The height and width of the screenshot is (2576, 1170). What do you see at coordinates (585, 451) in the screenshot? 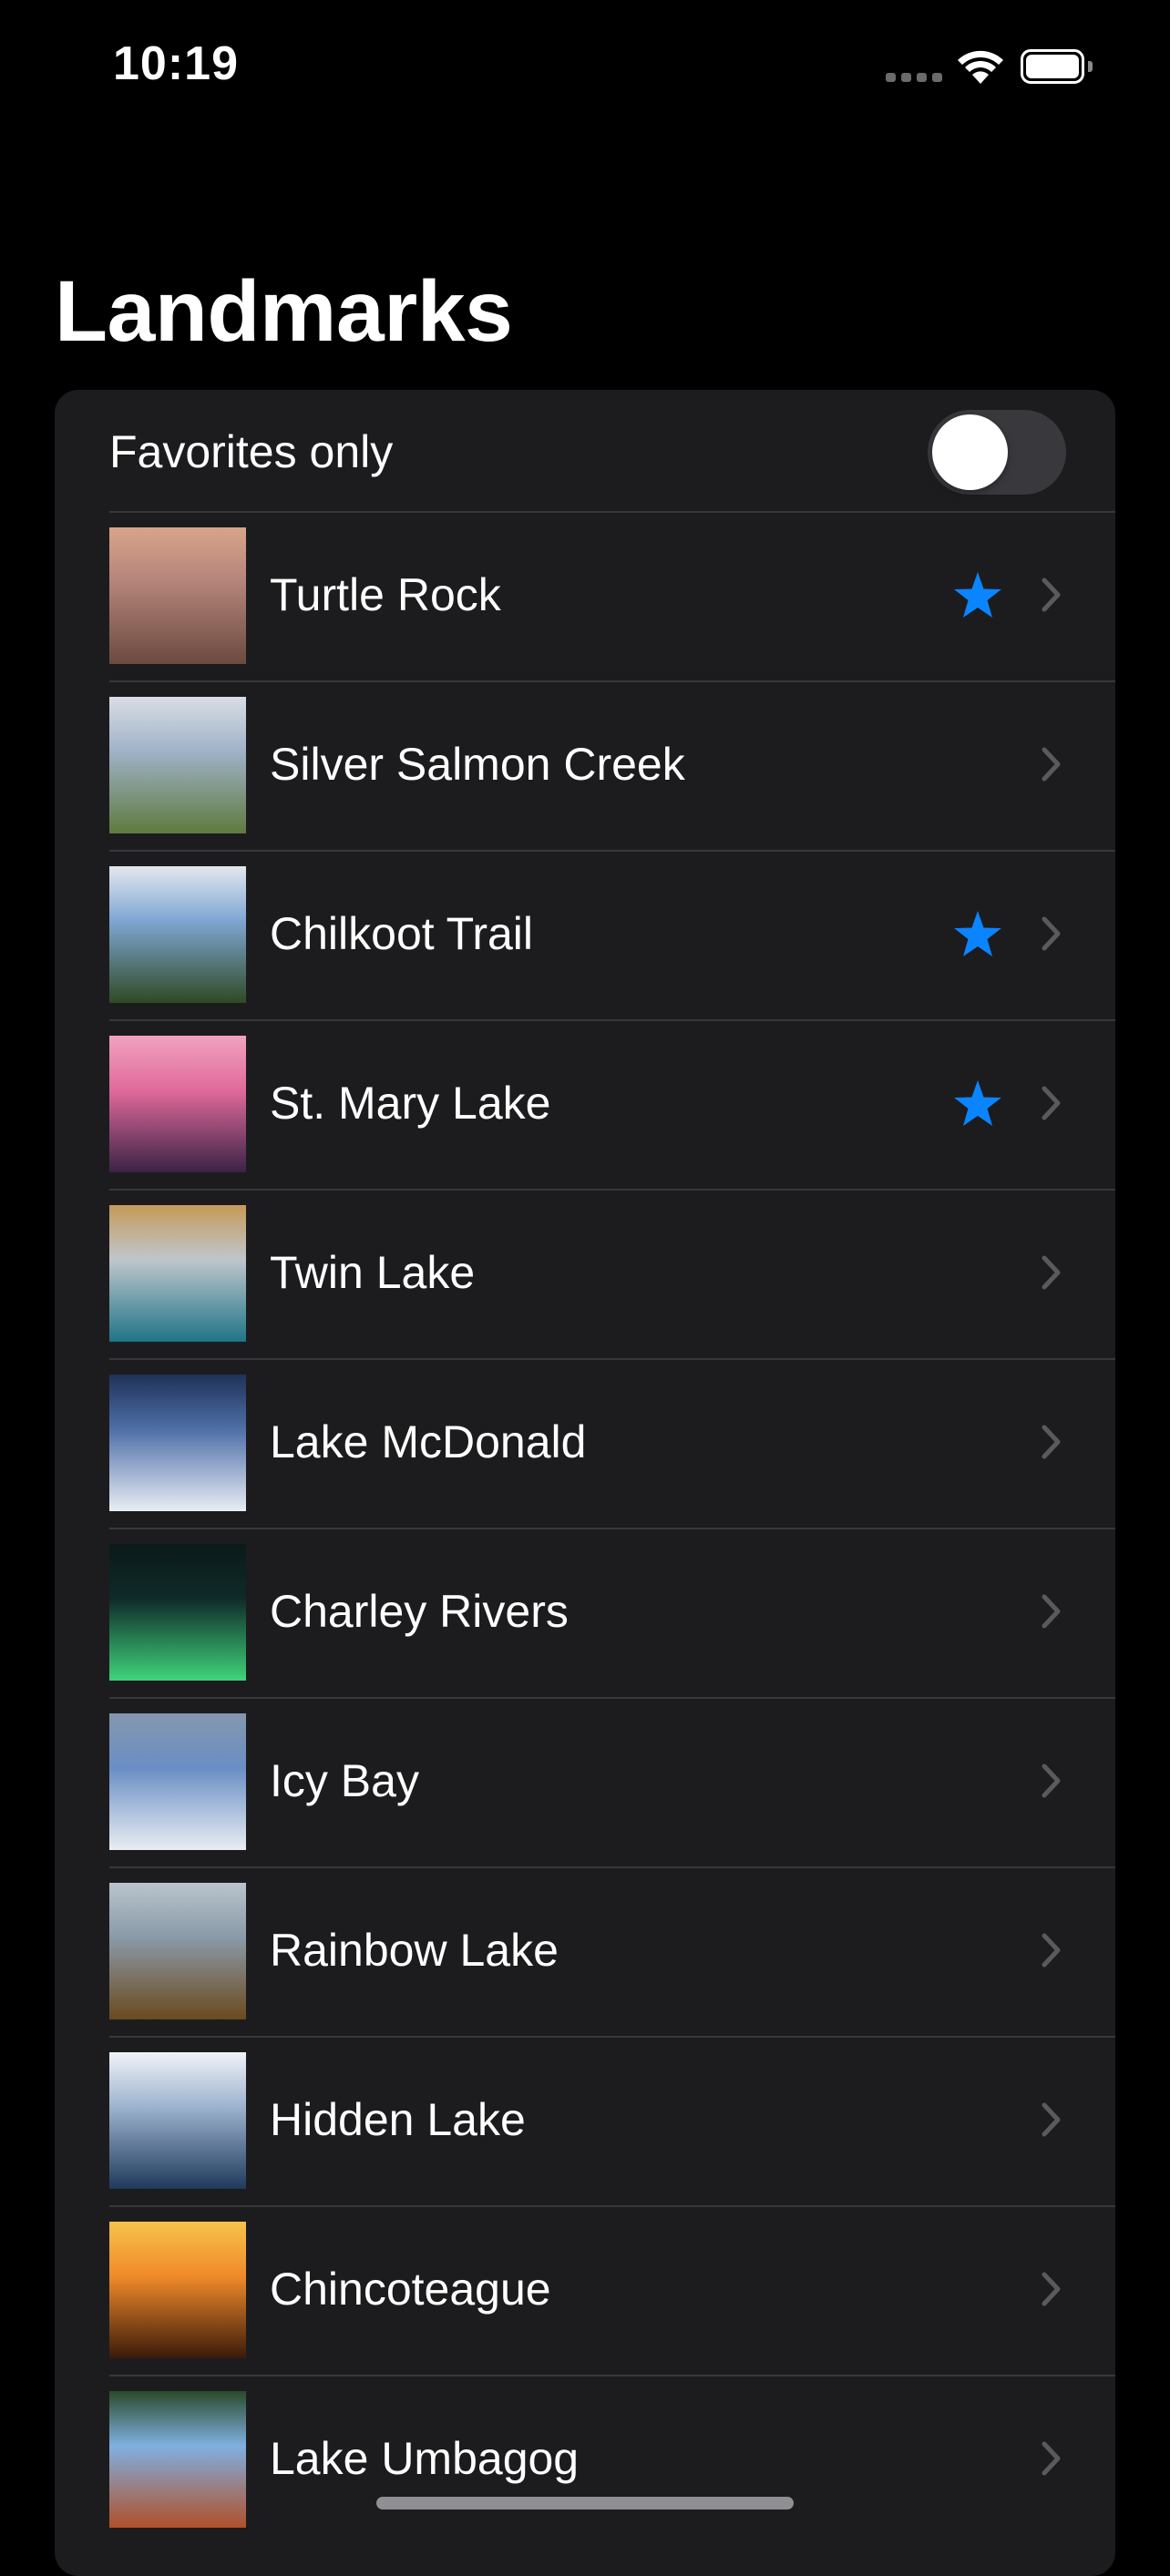
I see `favorites-toggle-row: Favorites only` at bounding box center [585, 451].